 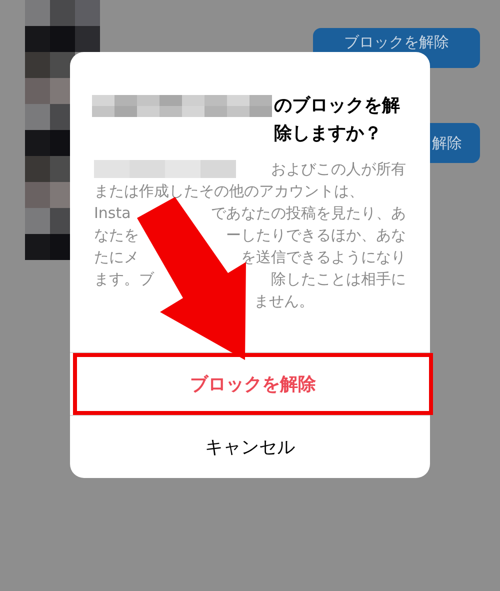 I want to click on body-text: を送信できるようになり, so click(x=323, y=257).